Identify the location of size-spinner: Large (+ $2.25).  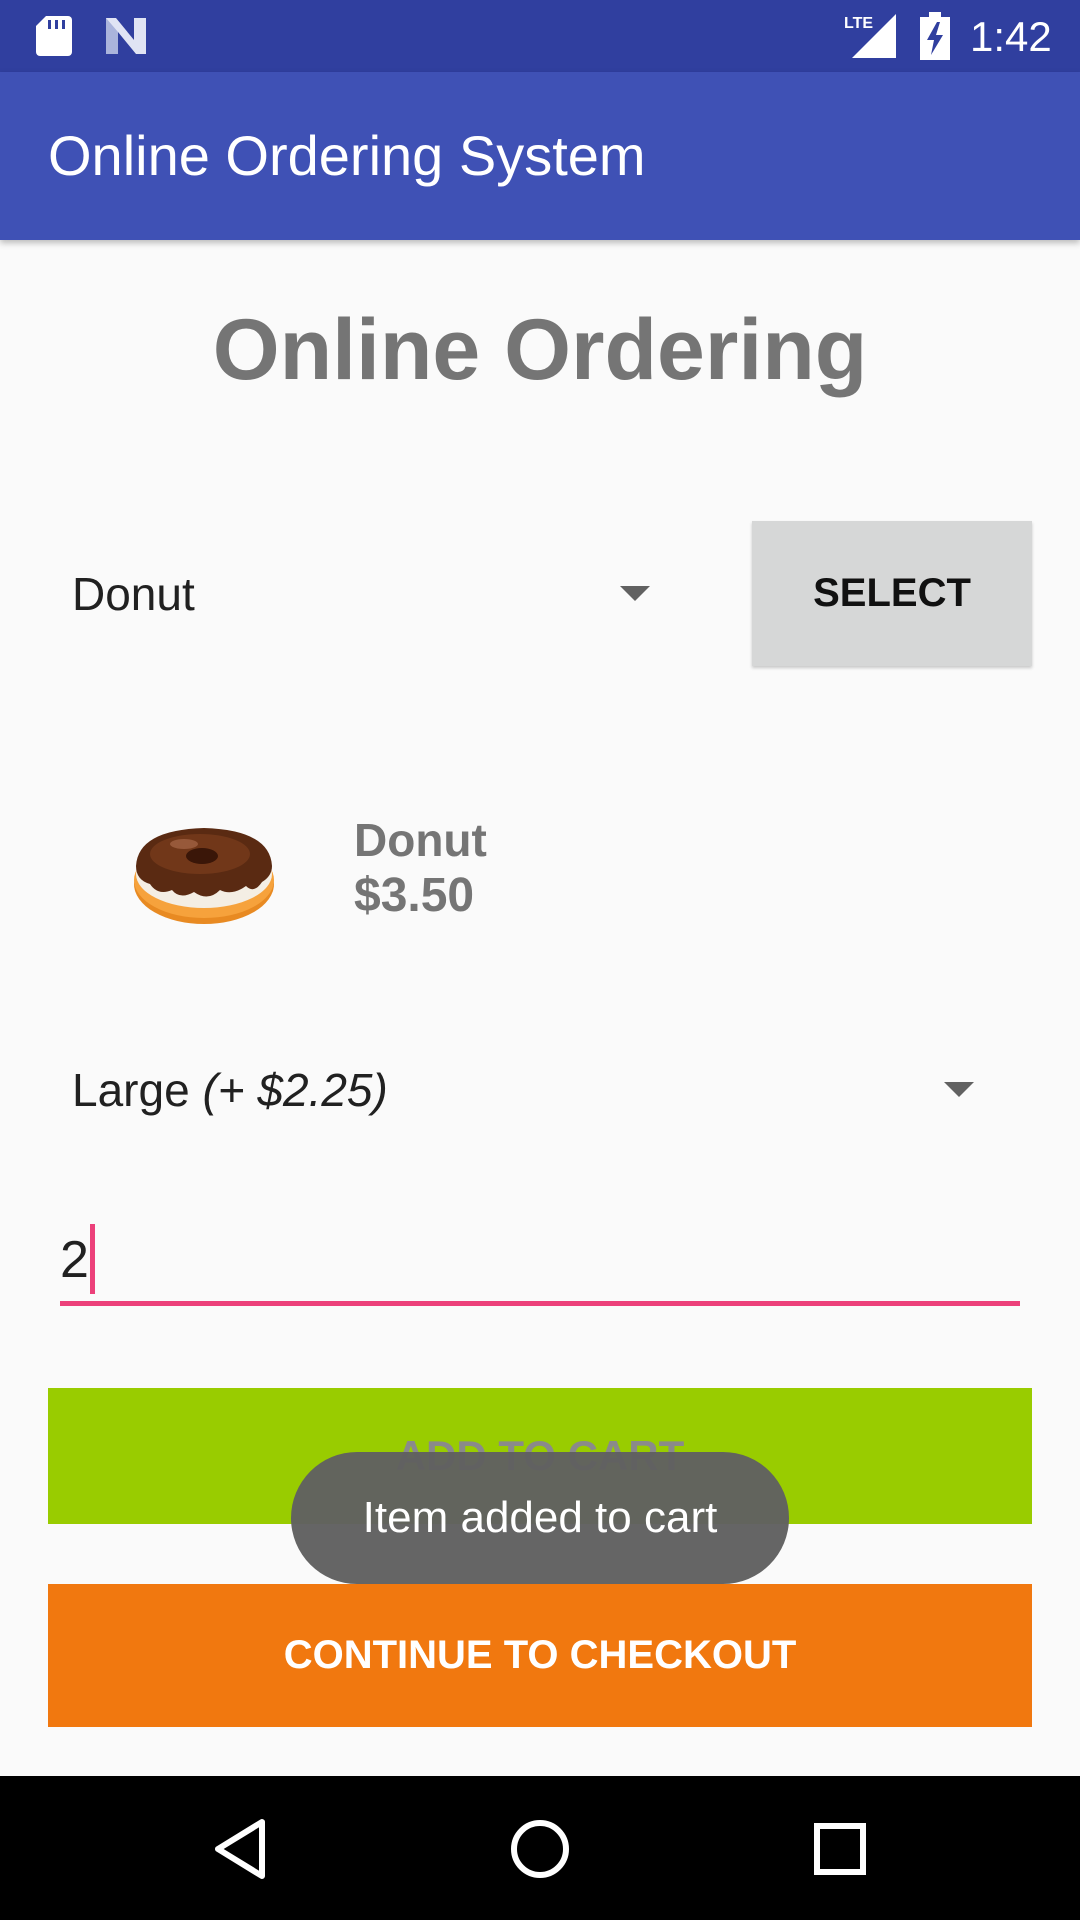
(528, 1090).